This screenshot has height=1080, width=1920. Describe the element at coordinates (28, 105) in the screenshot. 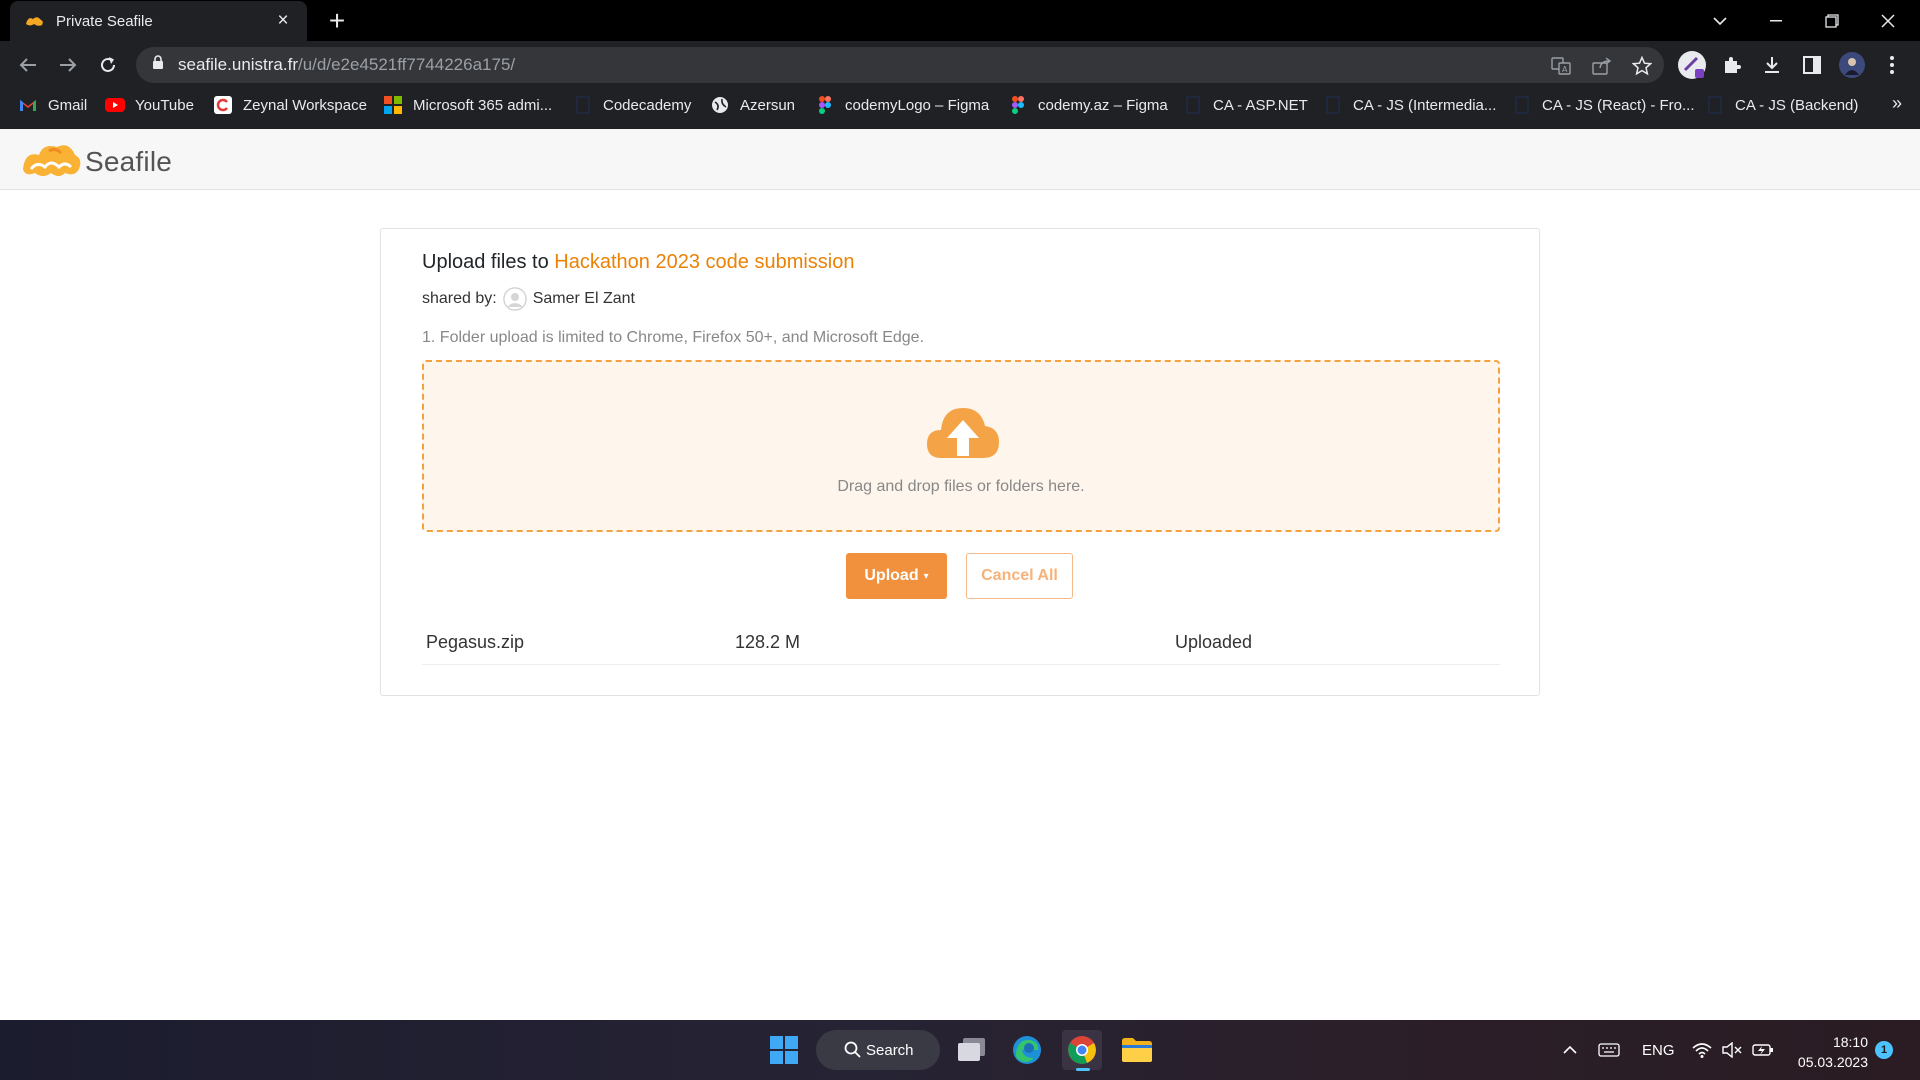

I see `gmail-icon` at that location.